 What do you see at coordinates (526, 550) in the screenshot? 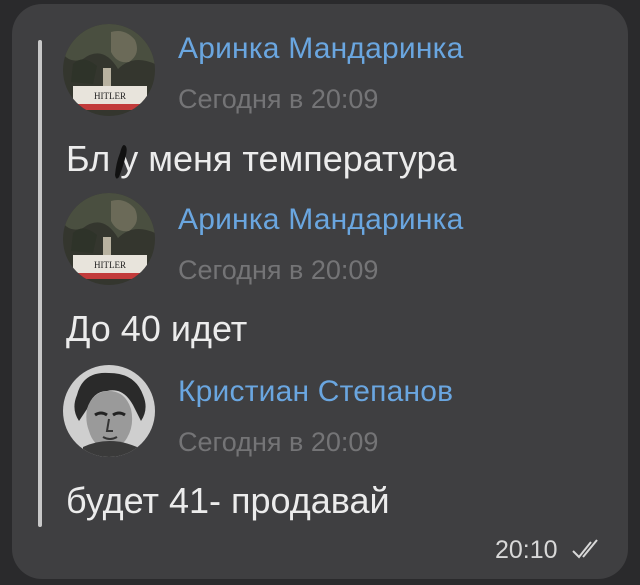
I see `sent-time: 20:10` at bounding box center [526, 550].